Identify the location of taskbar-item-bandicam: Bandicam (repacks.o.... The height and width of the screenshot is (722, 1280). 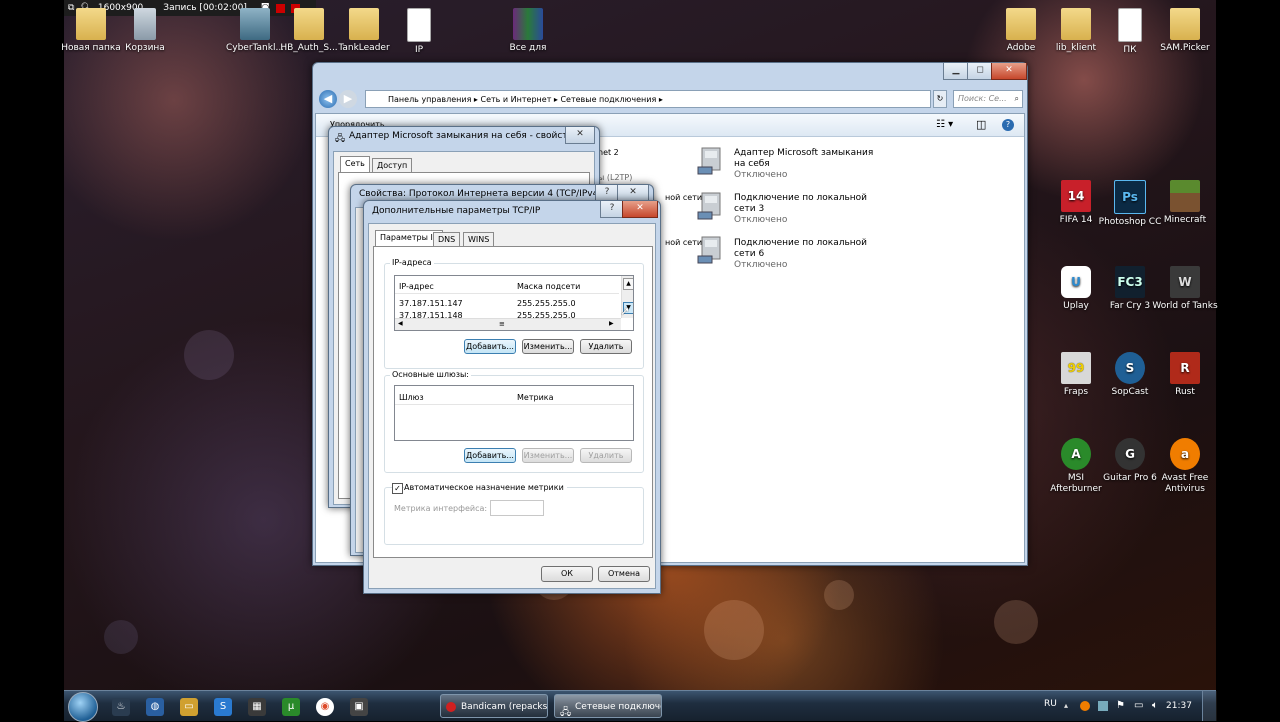
(494, 706).